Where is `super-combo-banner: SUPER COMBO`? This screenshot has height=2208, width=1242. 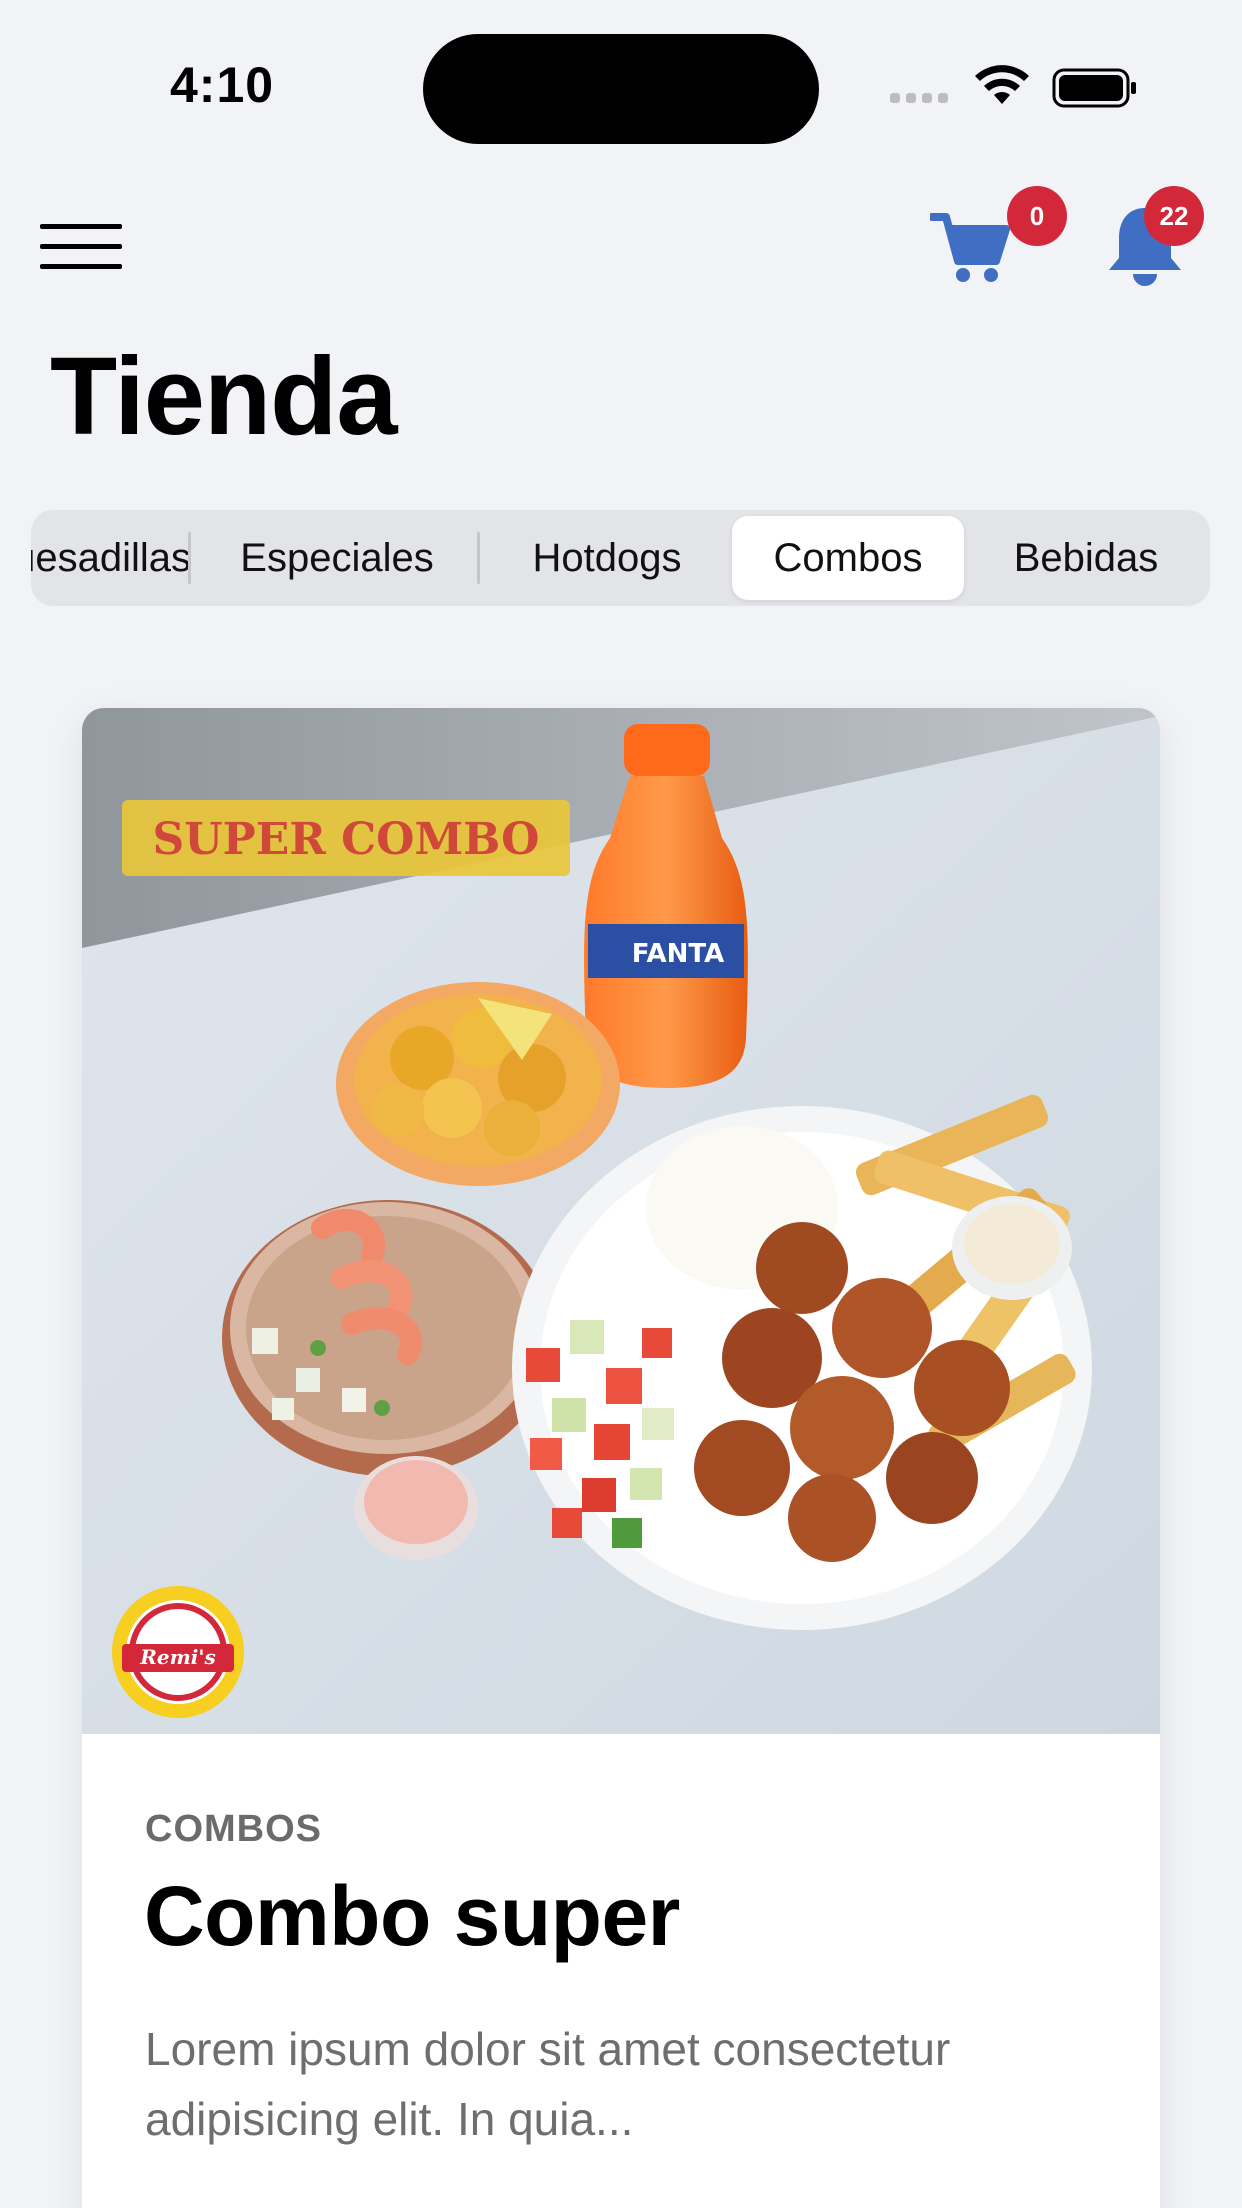 super-combo-banner: SUPER COMBO is located at coordinates (345, 839).